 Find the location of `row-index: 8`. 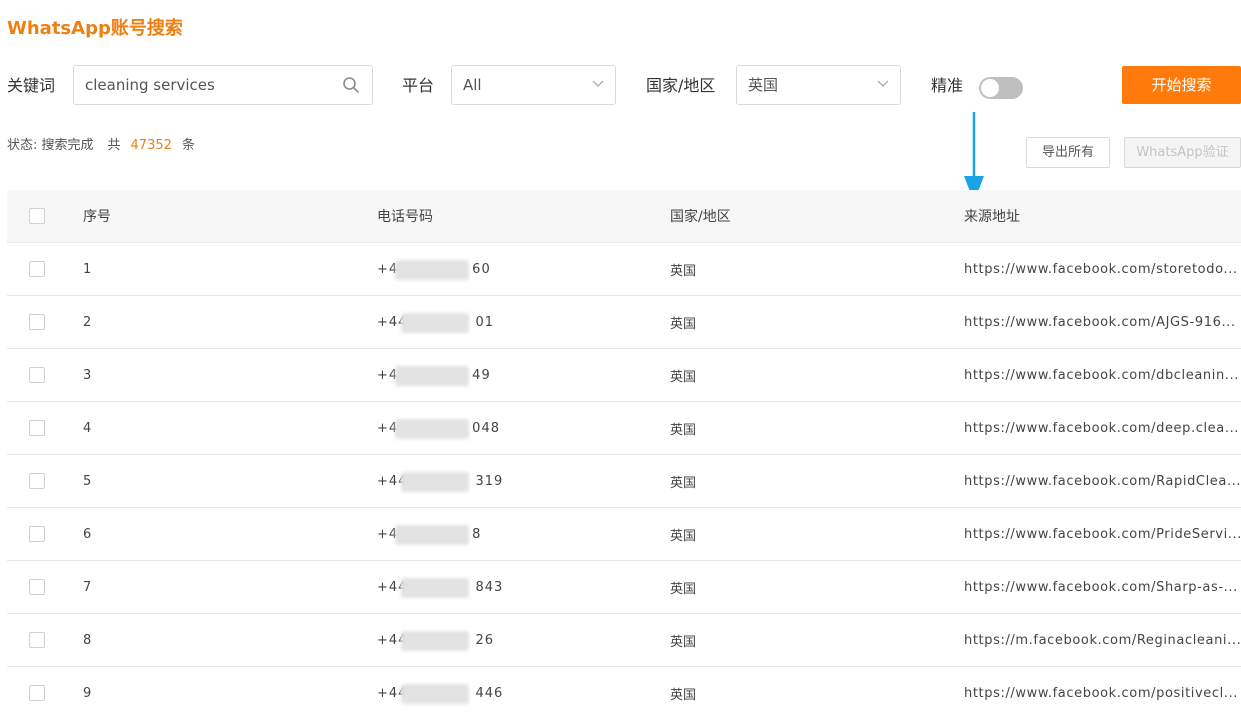

row-index: 8 is located at coordinates (87, 640).